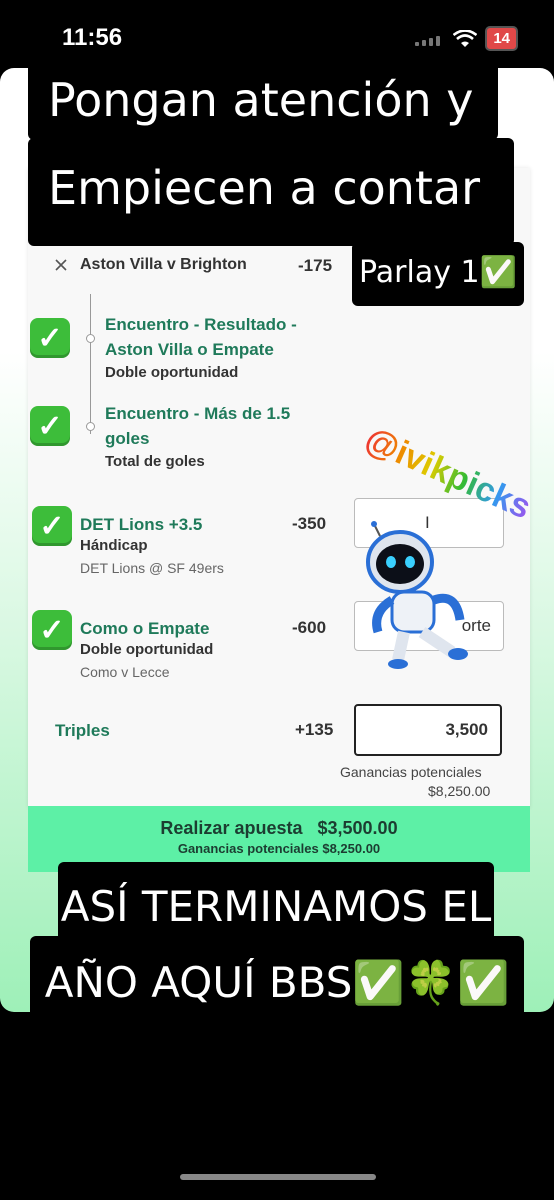 Image resolution: width=554 pixels, height=1200 pixels. I want to click on triples-odds: +135, so click(314, 729).